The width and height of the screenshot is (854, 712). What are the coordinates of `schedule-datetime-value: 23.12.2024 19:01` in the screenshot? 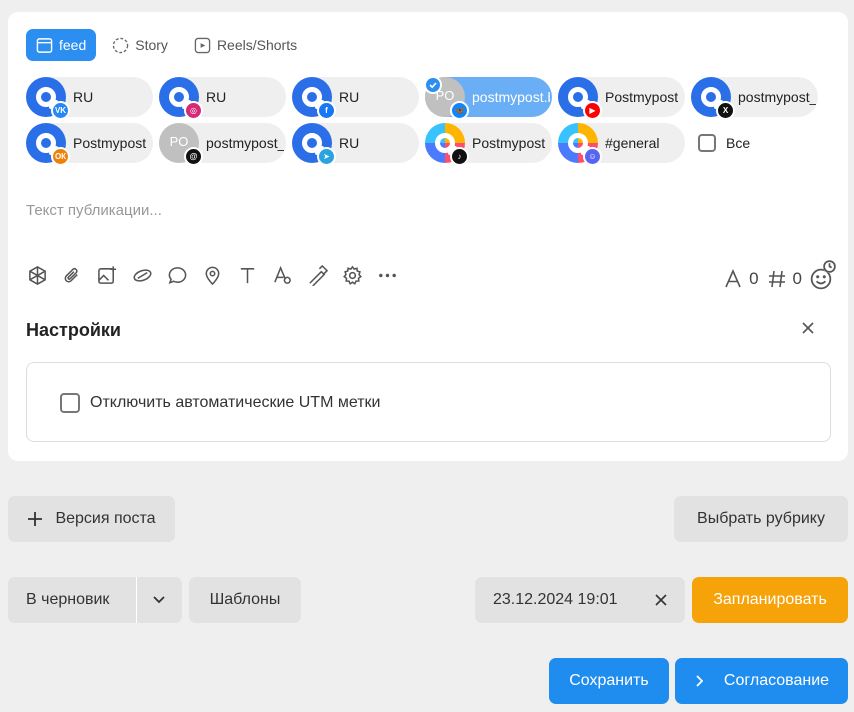 It's located at (555, 599).